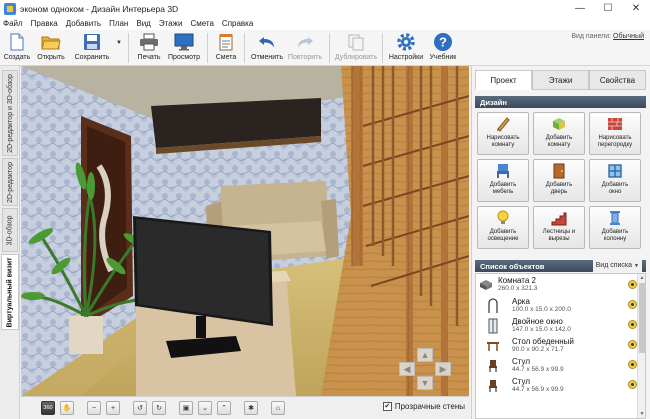 The height and width of the screenshot is (419, 650). I want to click on add-furniture-button: Добавить мебель, so click(503, 180).